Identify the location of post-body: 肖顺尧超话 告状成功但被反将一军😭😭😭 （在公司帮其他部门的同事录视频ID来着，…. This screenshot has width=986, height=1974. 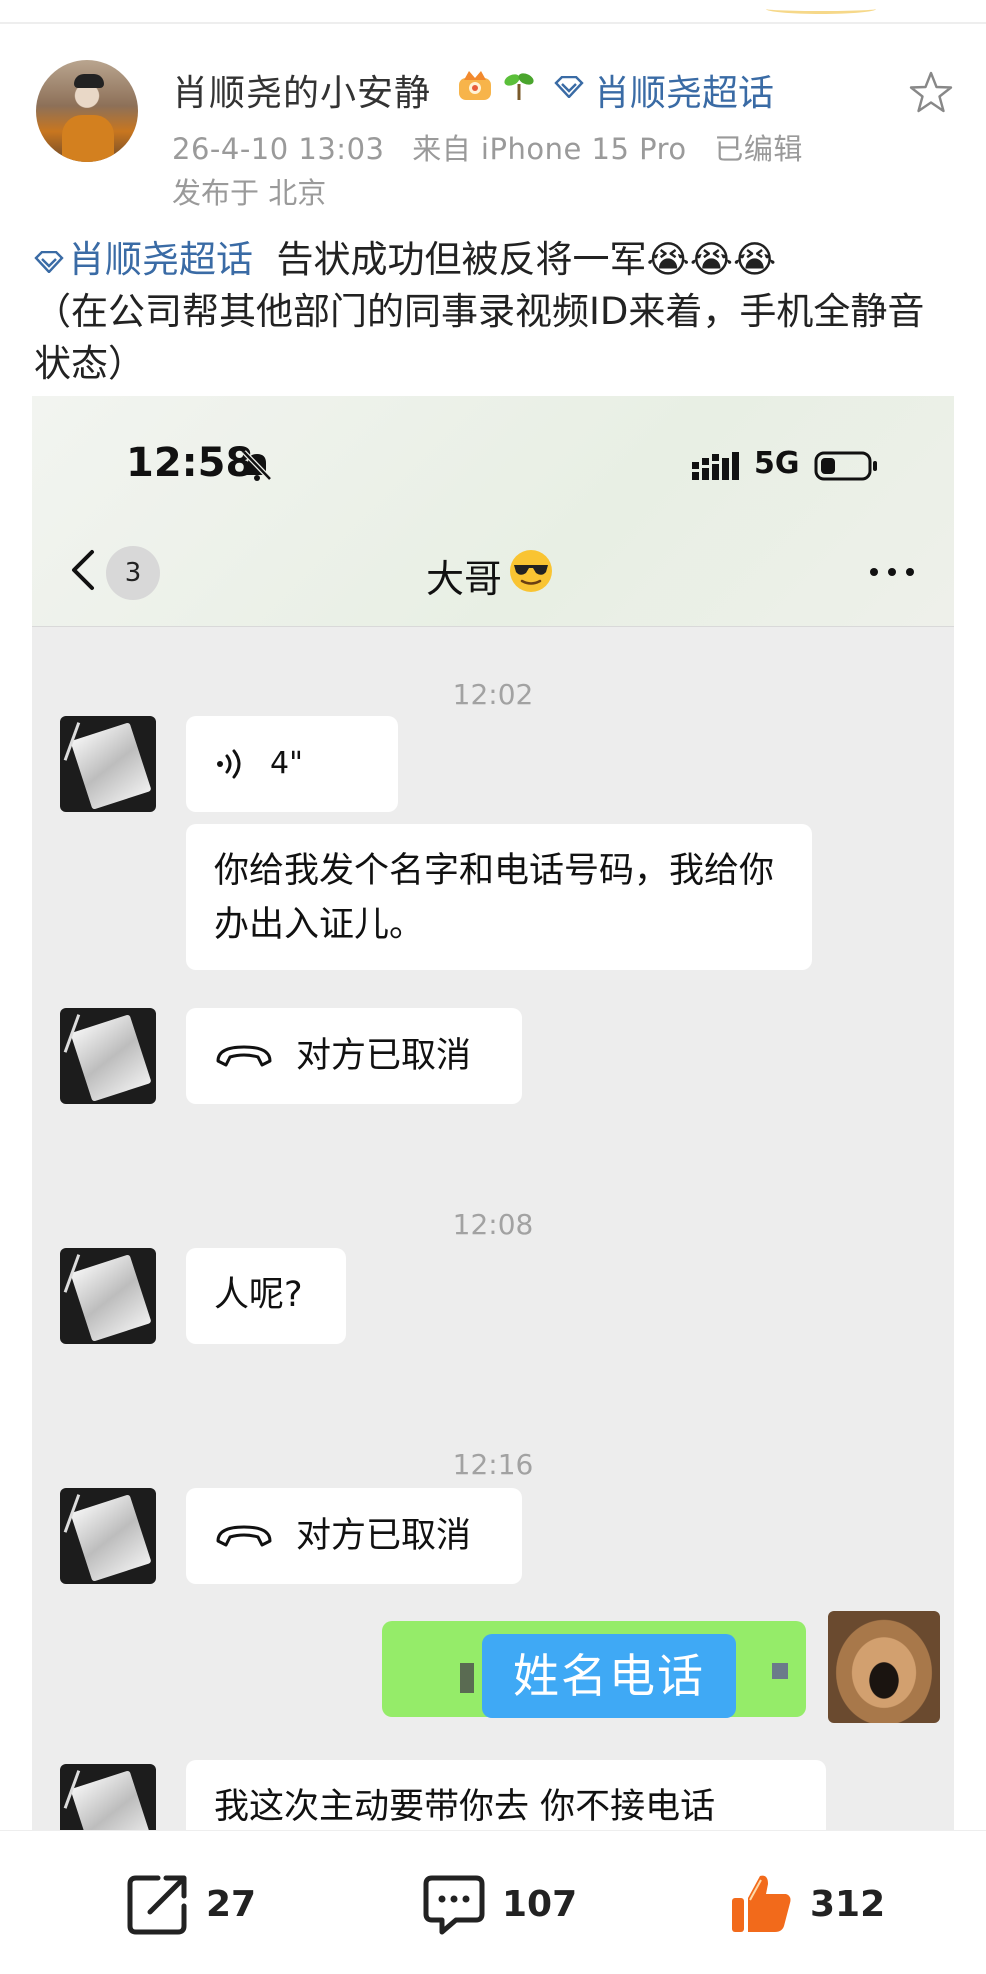
(494, 312).